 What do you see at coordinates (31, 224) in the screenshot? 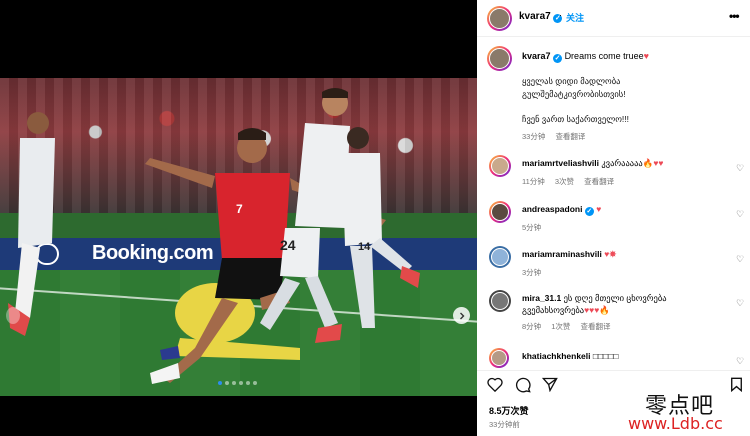
I see `player-left-white` at bounding box center [31, 224].